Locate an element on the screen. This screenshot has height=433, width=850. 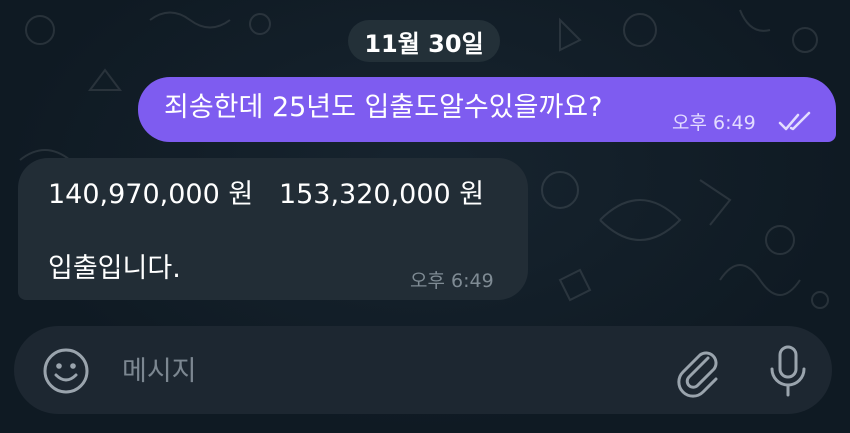
incoming-message-line: 입출입니다. is located at coordinates (114, 268).